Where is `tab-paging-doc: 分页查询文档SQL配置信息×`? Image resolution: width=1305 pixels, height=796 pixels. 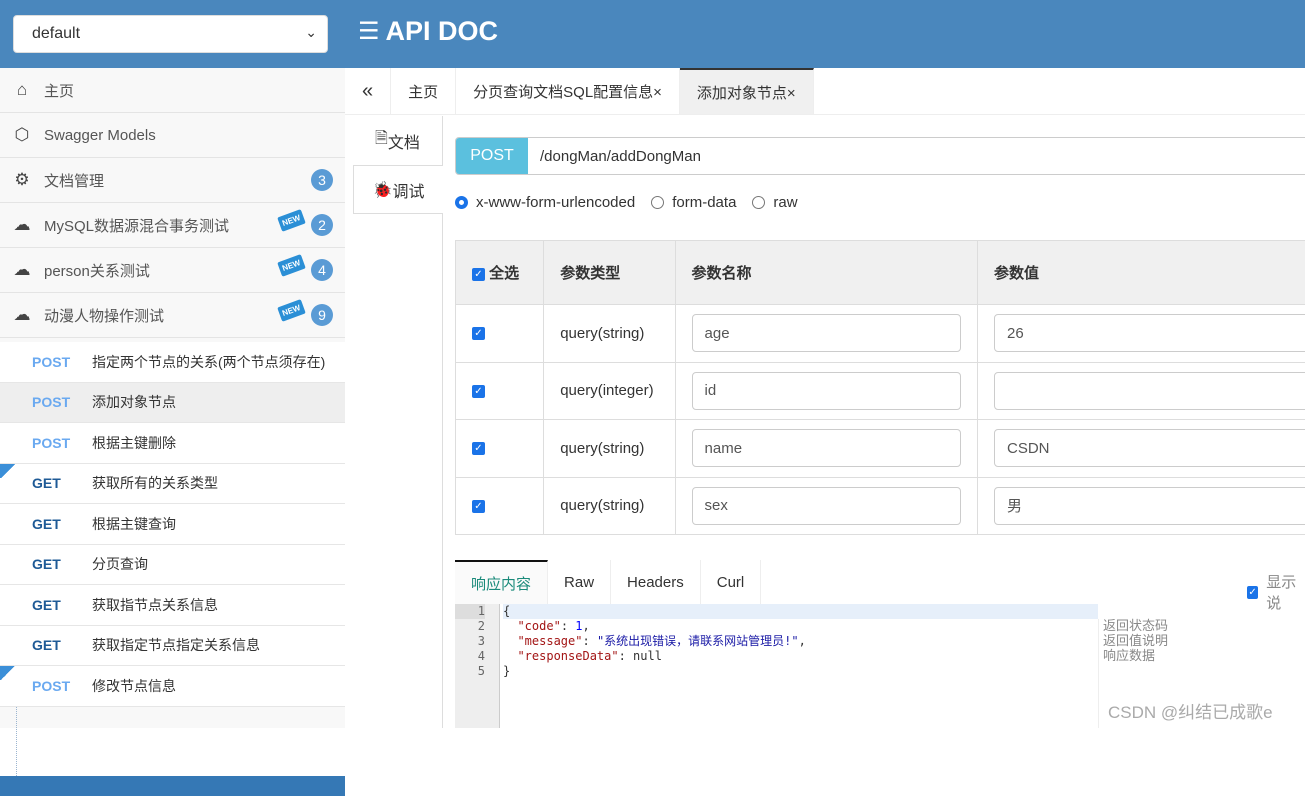 tab-paging-doc: 分页查询文档SQL配置信息× is located at coordinates (568, 91).